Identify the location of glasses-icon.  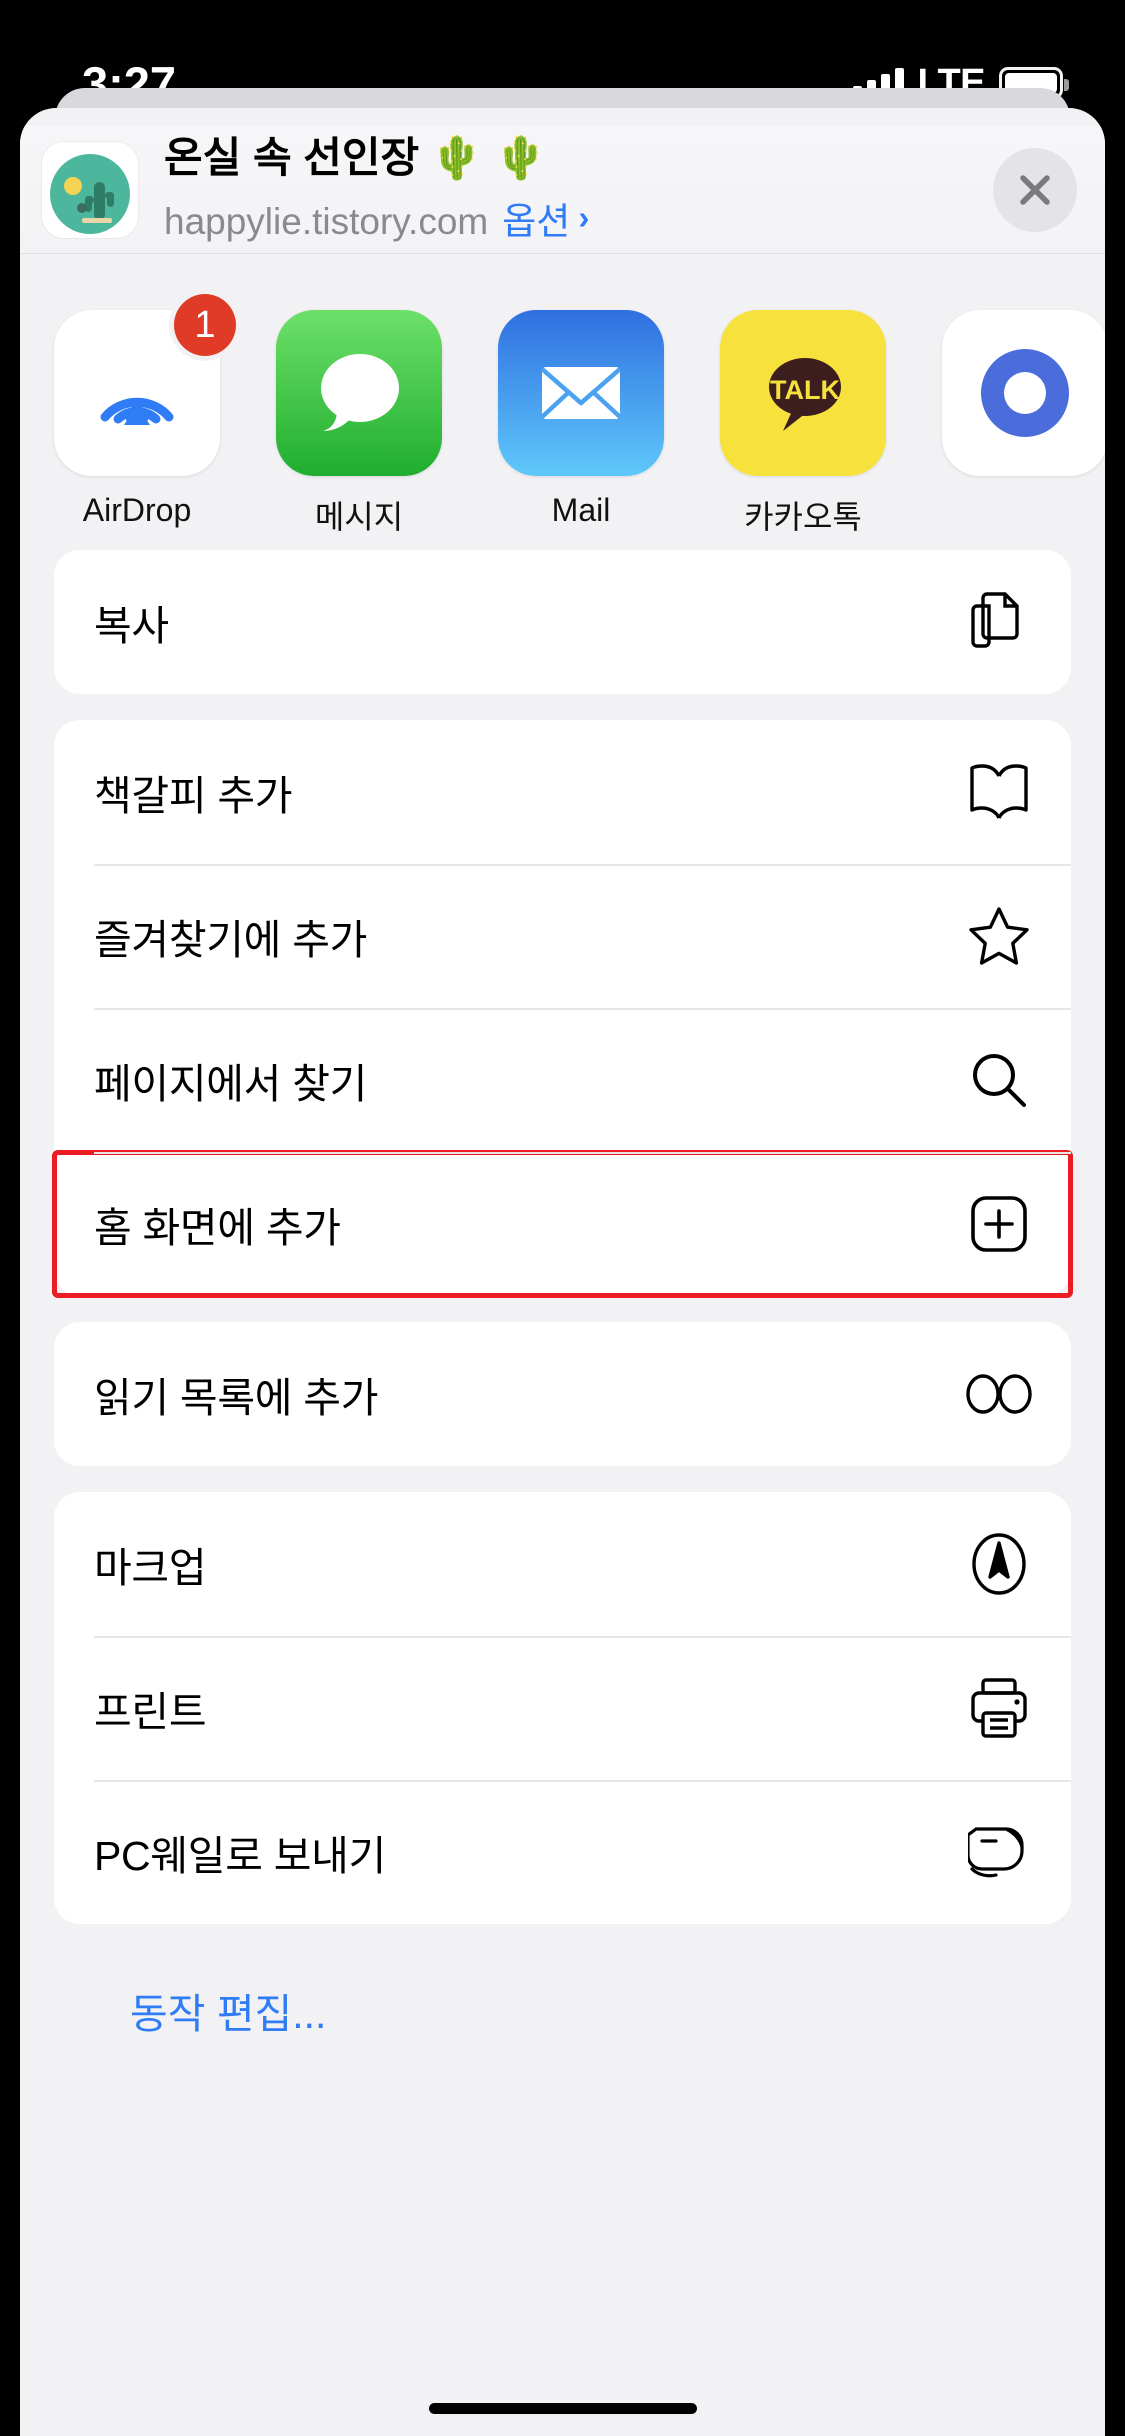
(999, 1394).